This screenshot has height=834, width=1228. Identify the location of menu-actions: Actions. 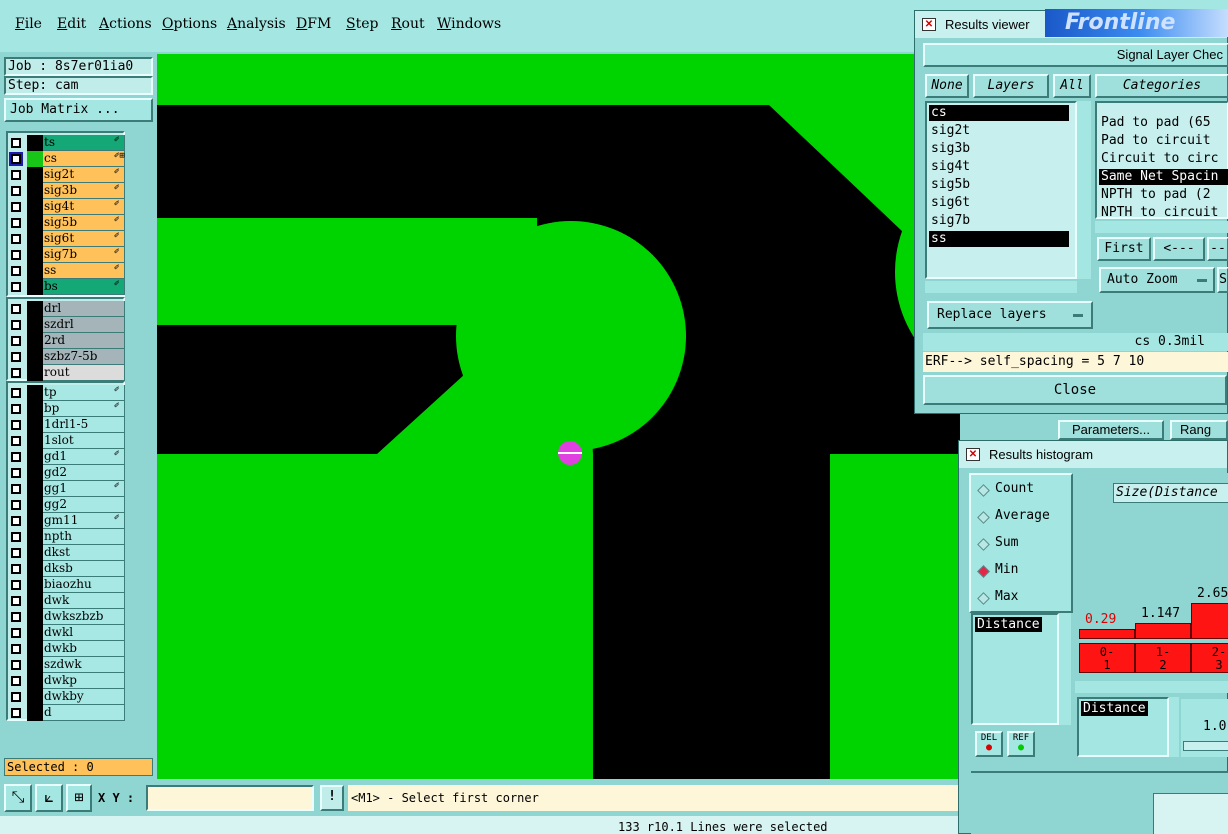
(125, 24).